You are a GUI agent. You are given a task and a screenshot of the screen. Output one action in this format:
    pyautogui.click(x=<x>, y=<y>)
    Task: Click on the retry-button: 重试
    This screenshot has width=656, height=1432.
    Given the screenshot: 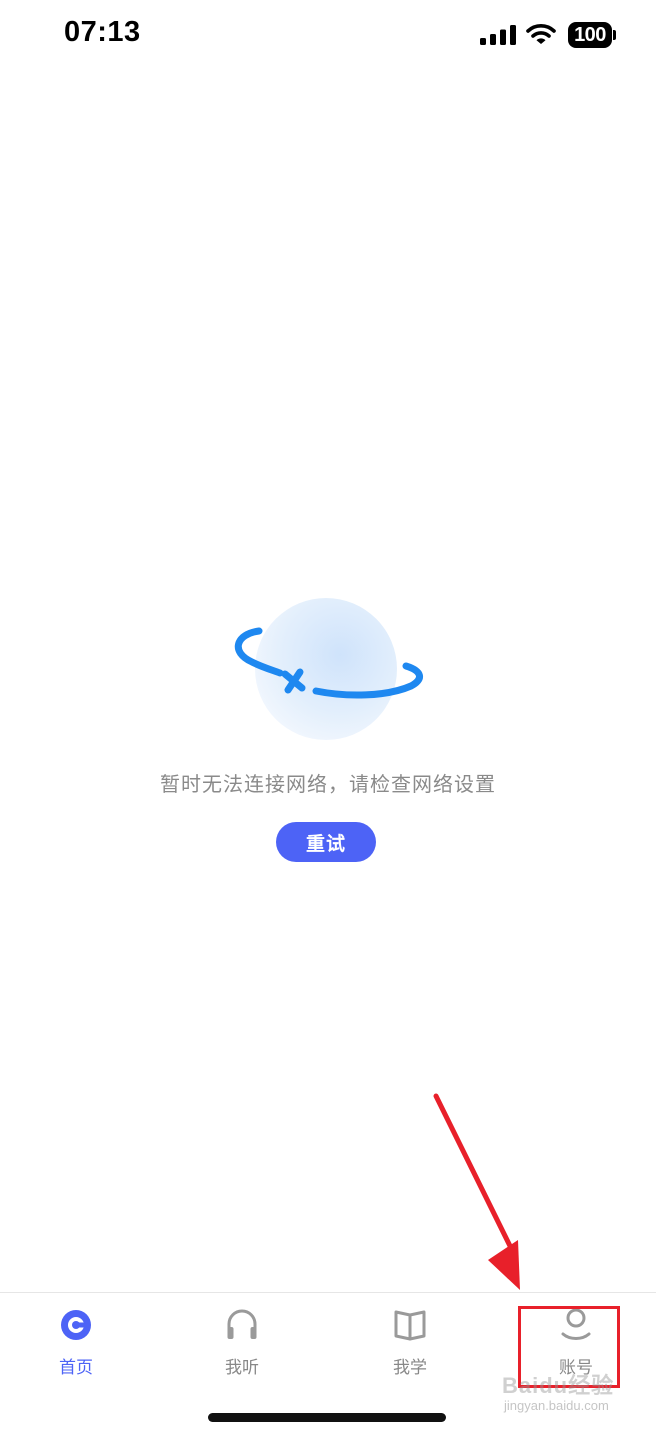 What is the action you would take?
    pyautogui.click(x=326, y=842)
    